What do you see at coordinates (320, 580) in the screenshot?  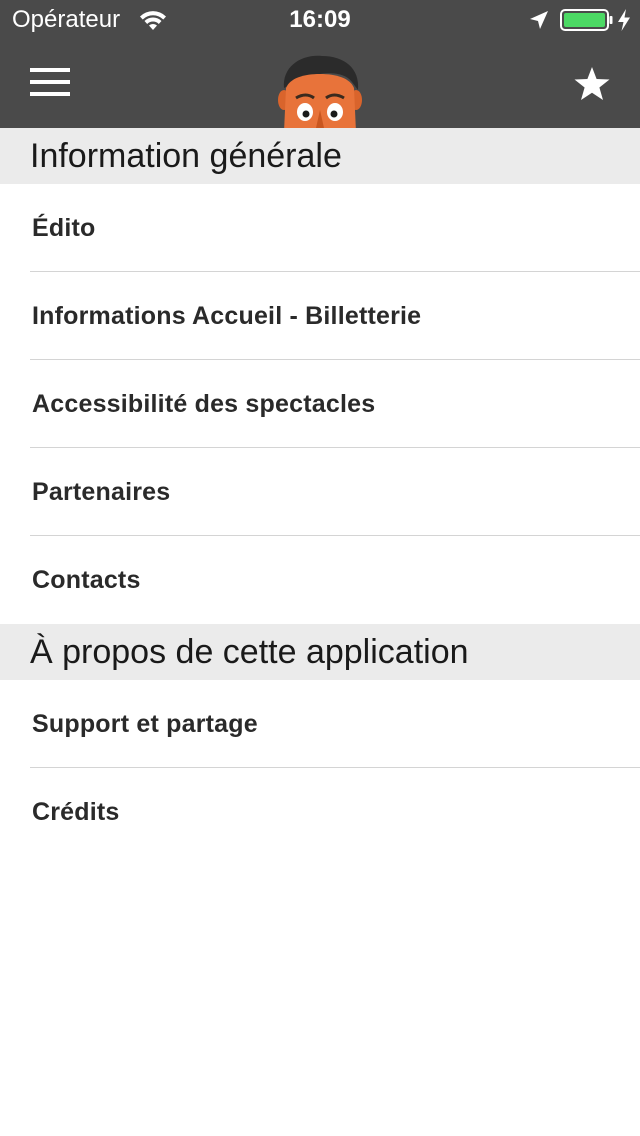 I see `list-item-contacts: Contacts` at bounding box center [320, 580].